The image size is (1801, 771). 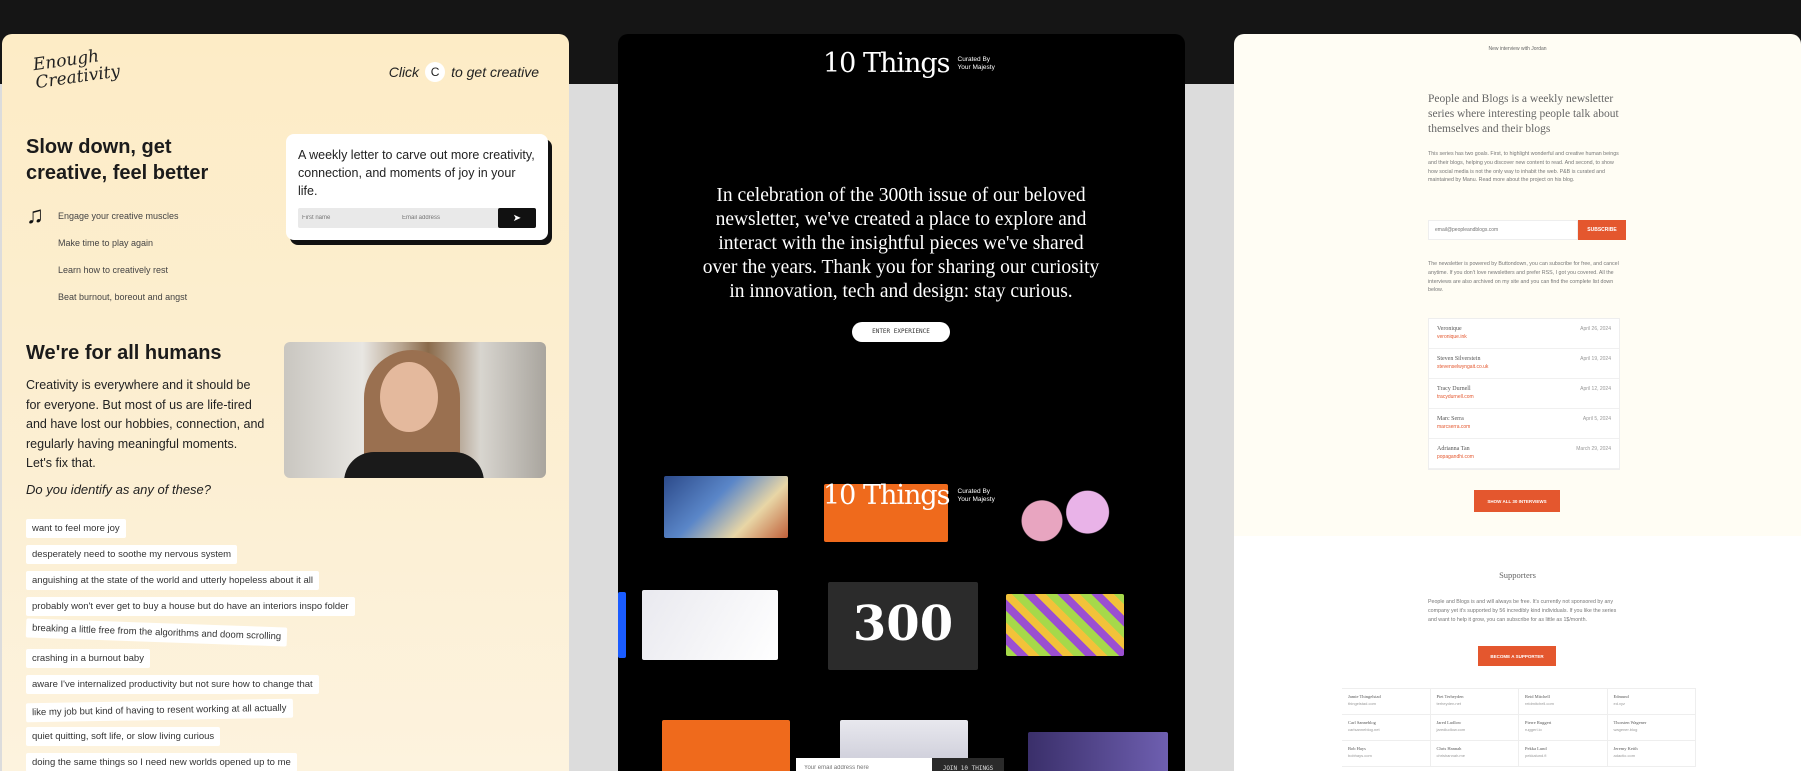 I want to click on new-interview-link: New interview with Jordan, so click(x=1517, y=49).